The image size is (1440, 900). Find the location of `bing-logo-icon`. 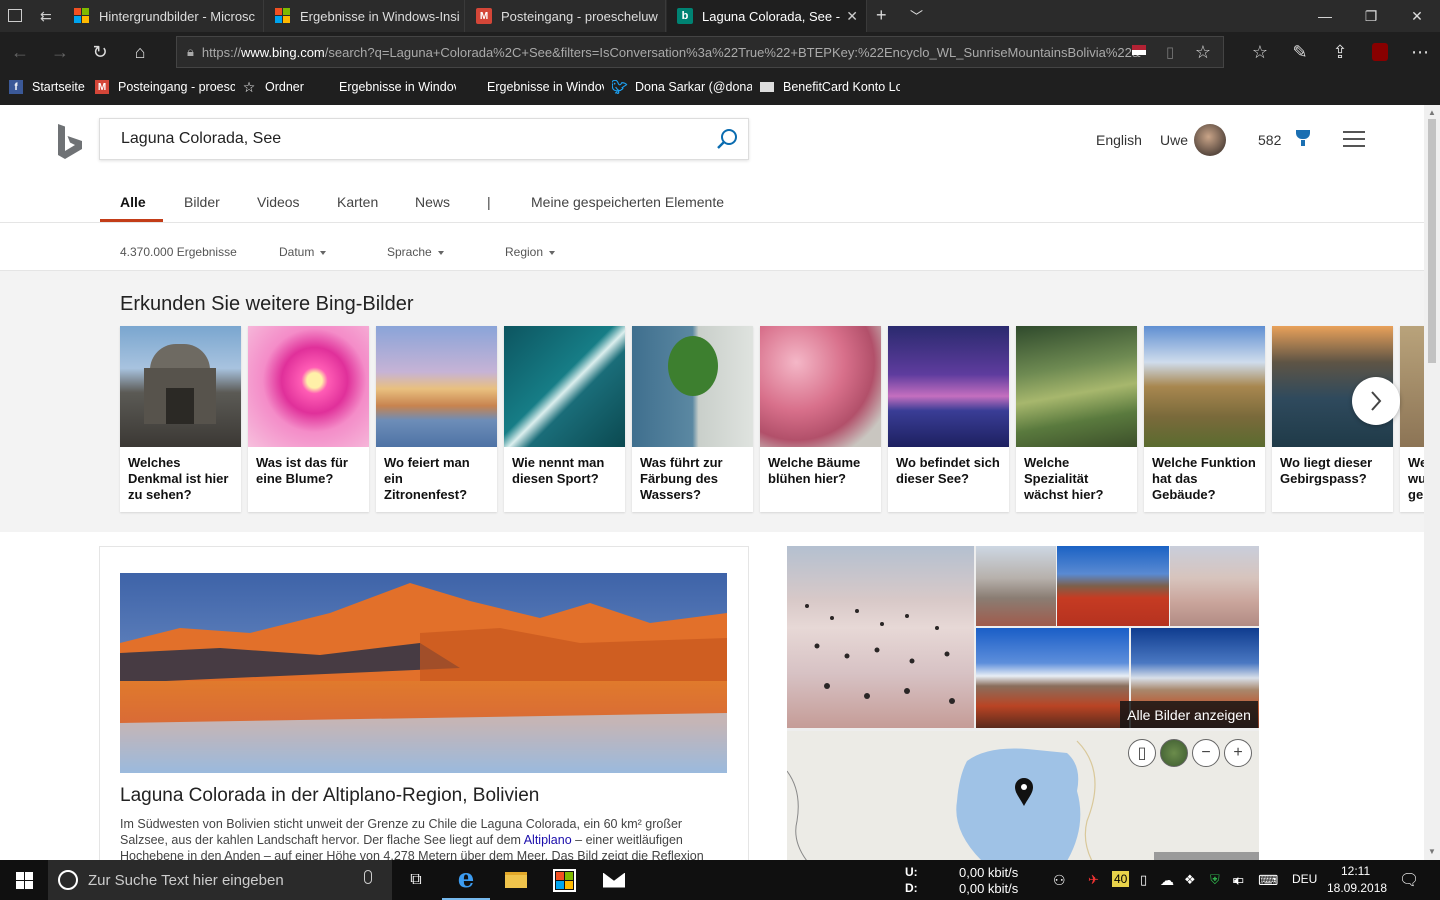

bing-logo-icon is located at coordinates (70, 143).